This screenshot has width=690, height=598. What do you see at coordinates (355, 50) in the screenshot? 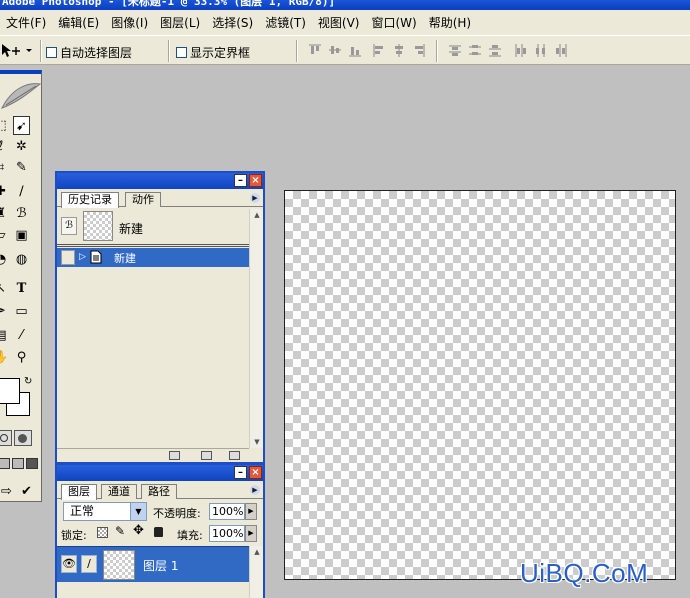
I see `align-bottom-edges-icon` at bounding box center [355, 50].